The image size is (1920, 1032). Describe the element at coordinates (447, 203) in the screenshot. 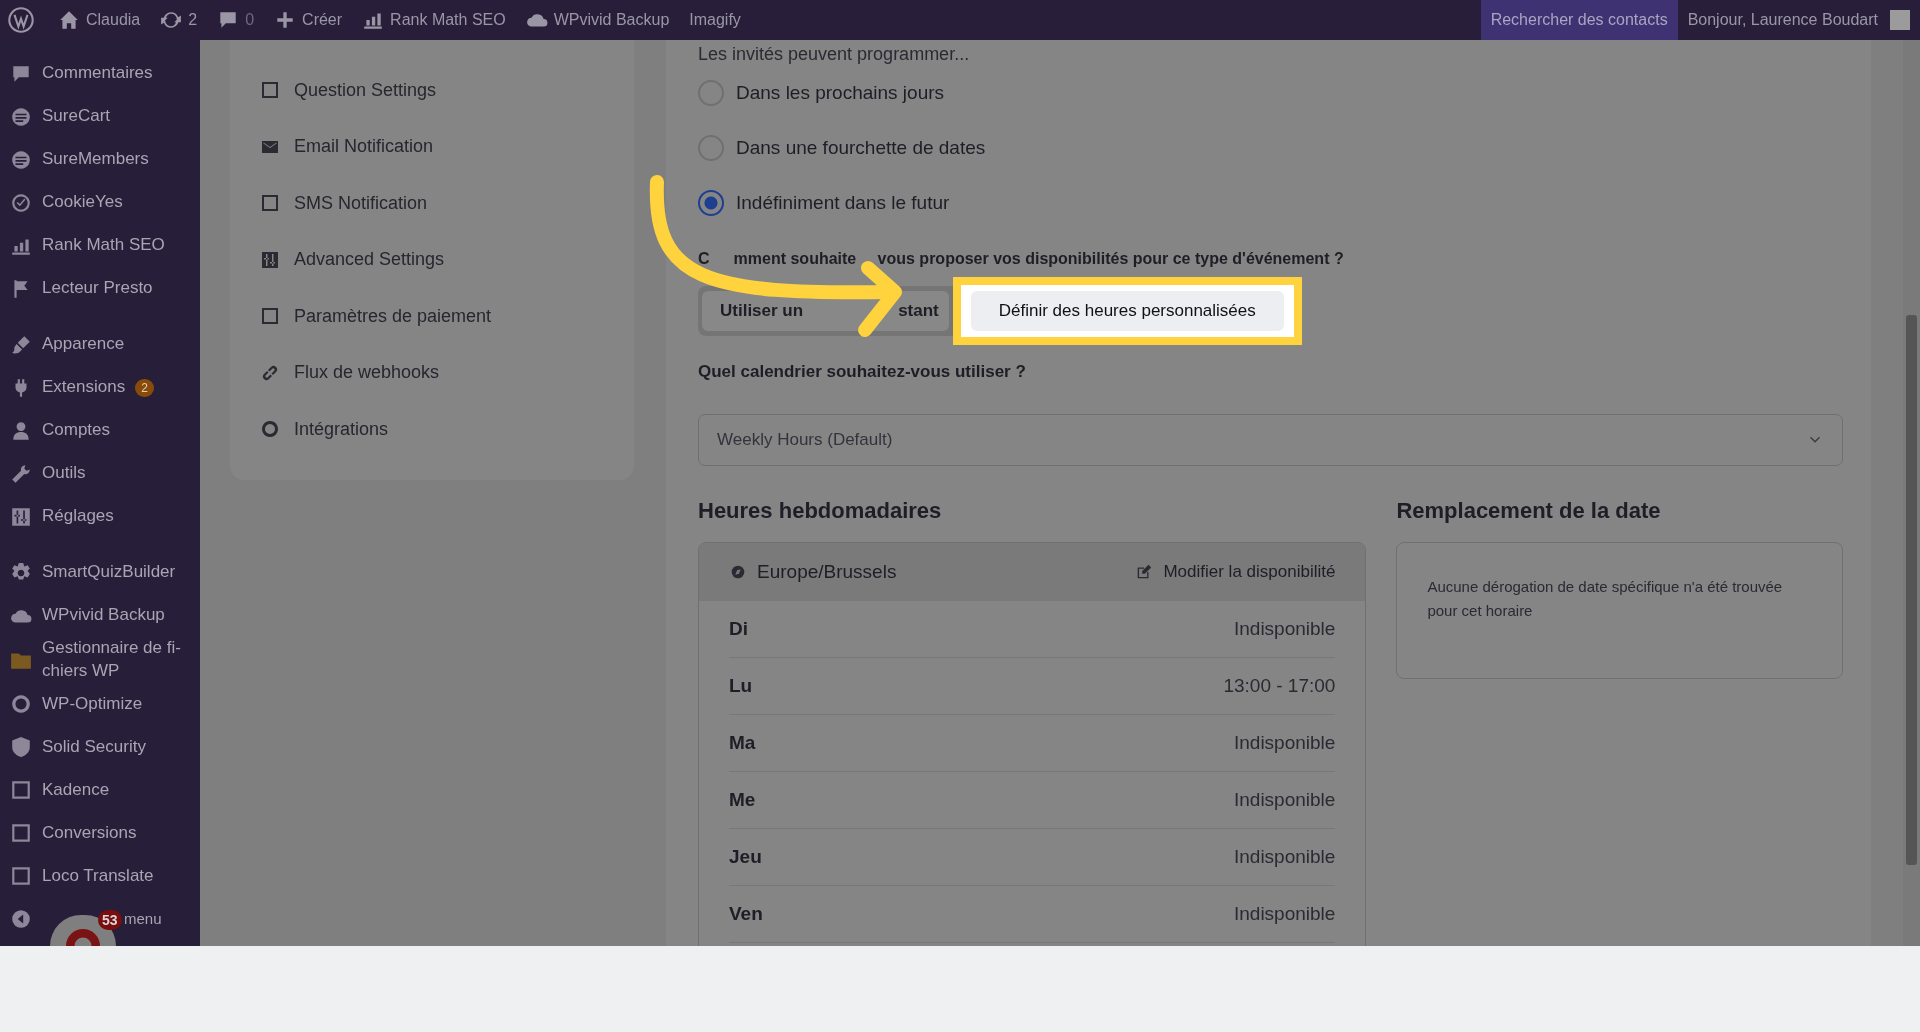

I see `settings-menu-item: SMS Notification` at that location.